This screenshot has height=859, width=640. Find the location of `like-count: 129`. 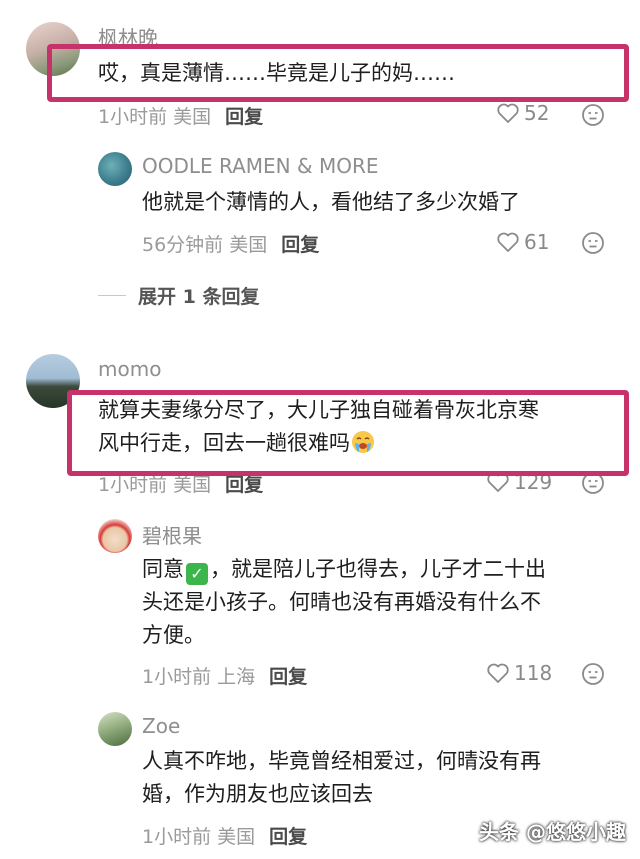

like-count: 129 is located at coordinates (533, 482).